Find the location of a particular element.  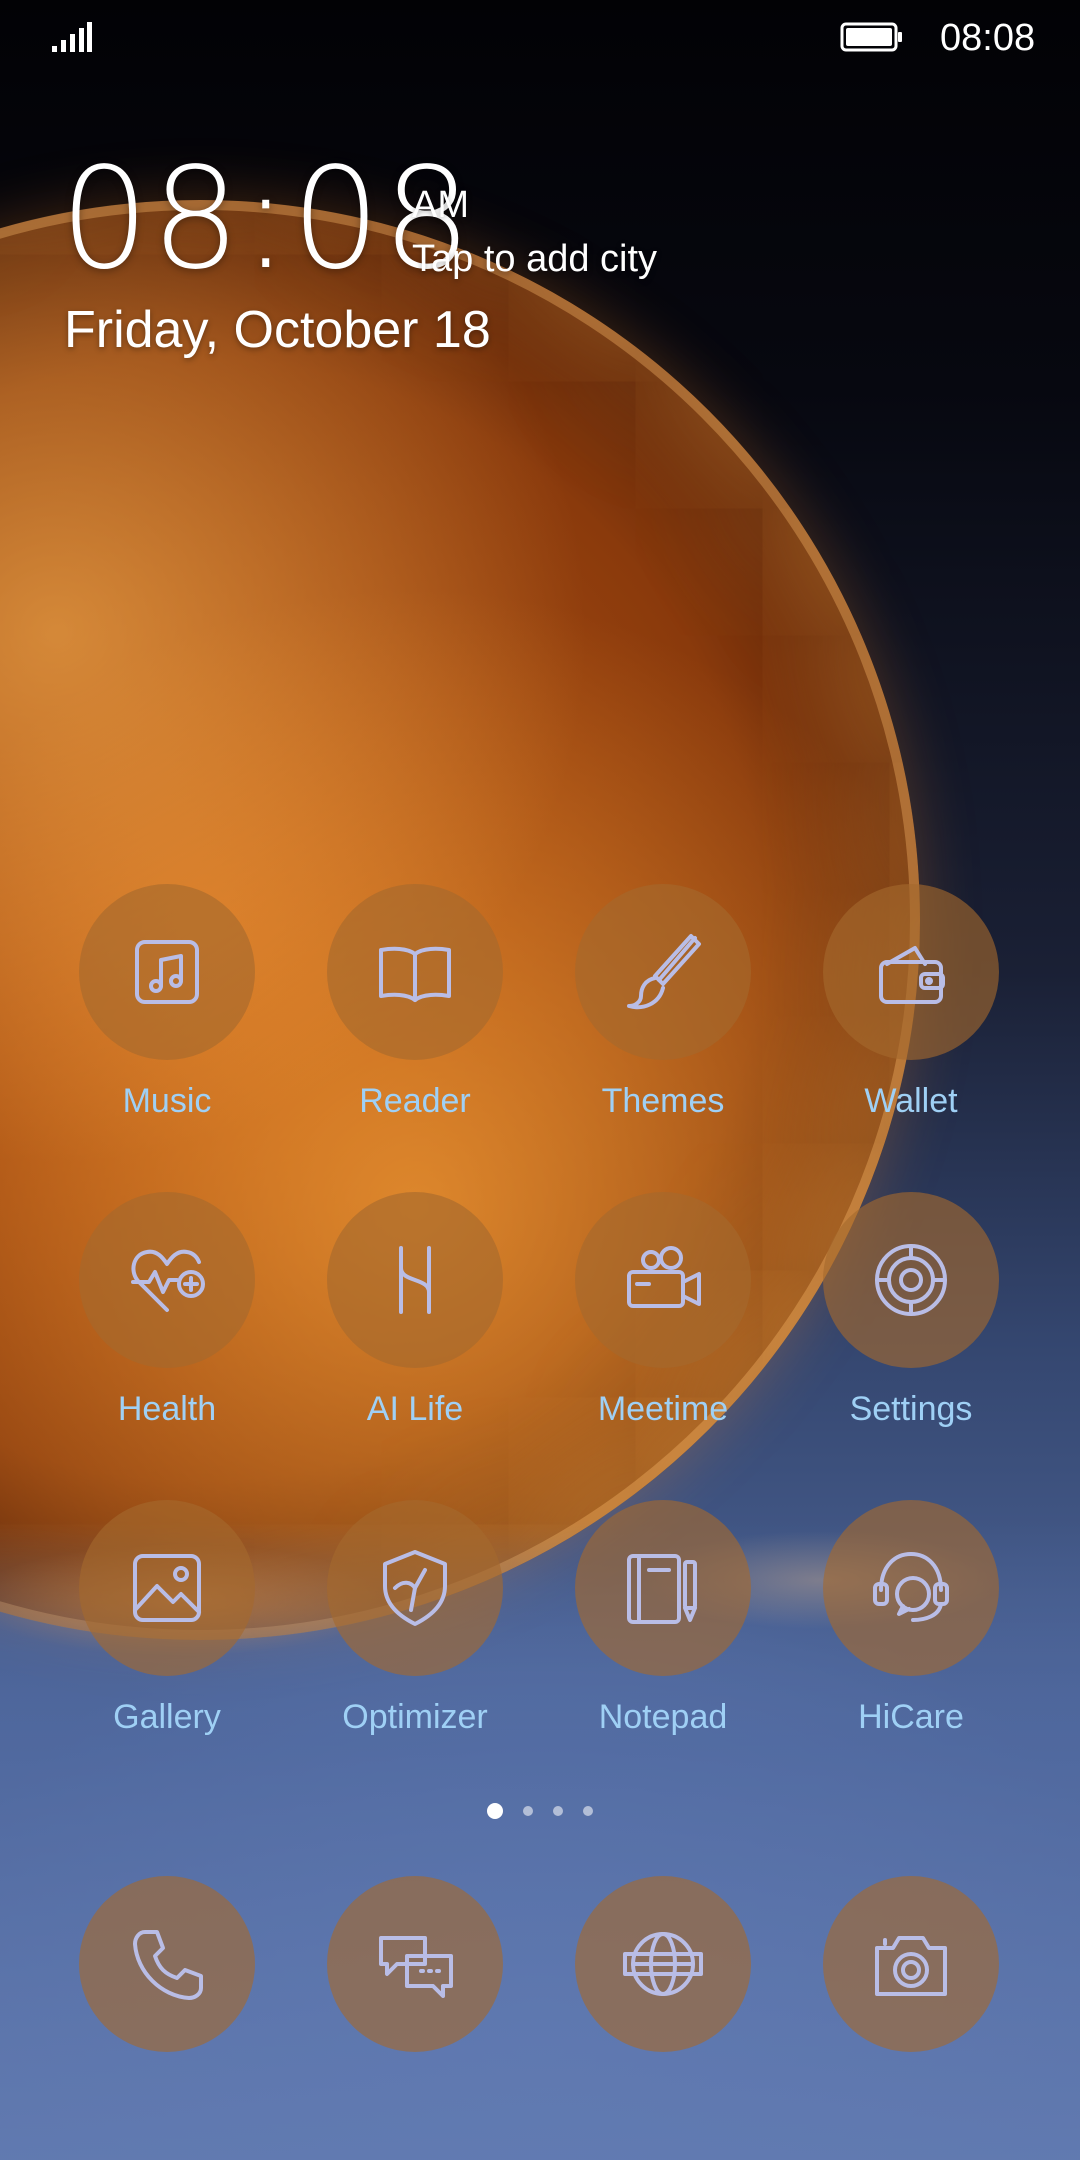

notepad-icon is located at coordinates (663, 1588).